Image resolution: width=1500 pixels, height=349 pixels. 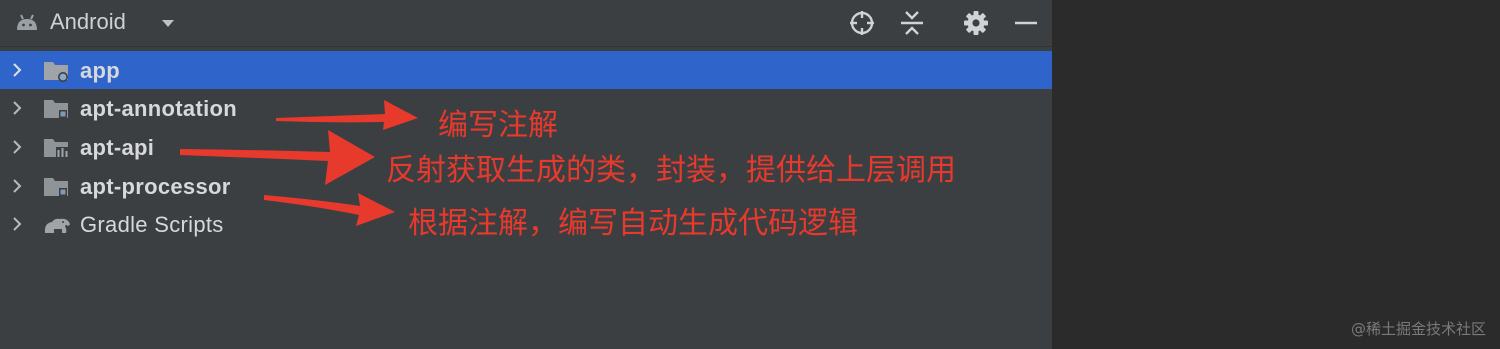 I want to click on library-module-icon, so click(x=56, y=148).